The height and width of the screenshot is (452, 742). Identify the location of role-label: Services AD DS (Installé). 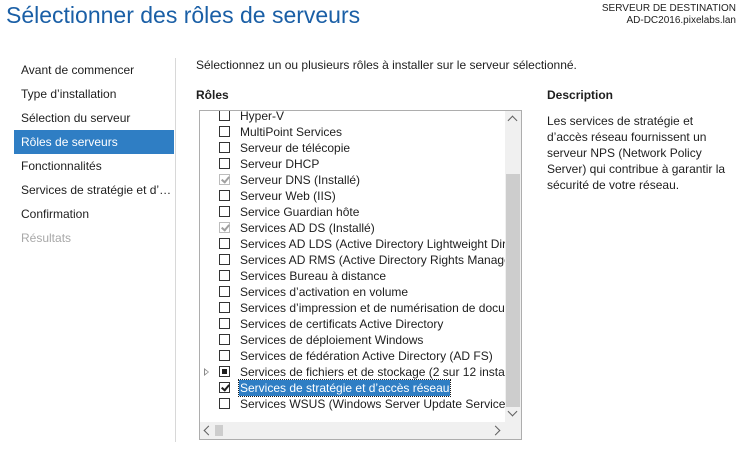
(307, 228).